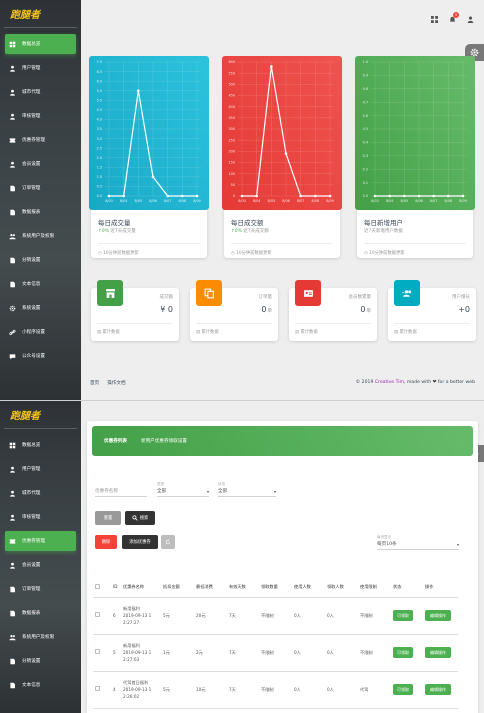 This screenshot has height=713, width=484. What do you see at coordinates (99, 120) in the screenshot?
I see `y-tick-label: 4.0` at bounding box center [99, 120].